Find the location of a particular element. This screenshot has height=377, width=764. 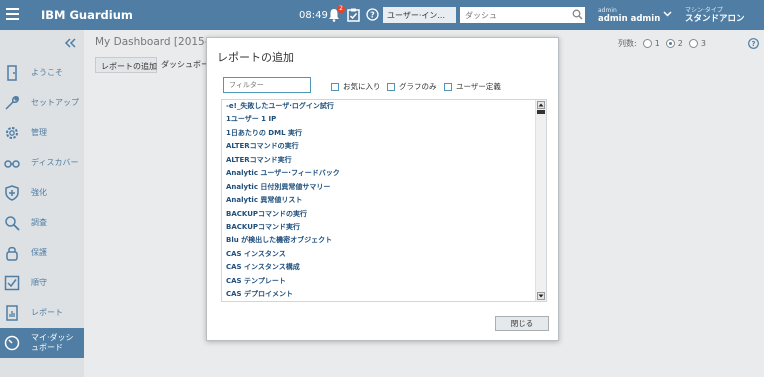

list-item: CAS デプロイメント is located at coordinates (379, 294).